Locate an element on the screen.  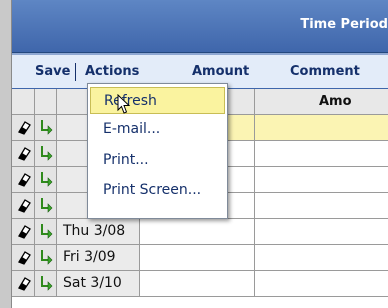
table-row: Sat 3/10 is located at coordinates (200, 284).